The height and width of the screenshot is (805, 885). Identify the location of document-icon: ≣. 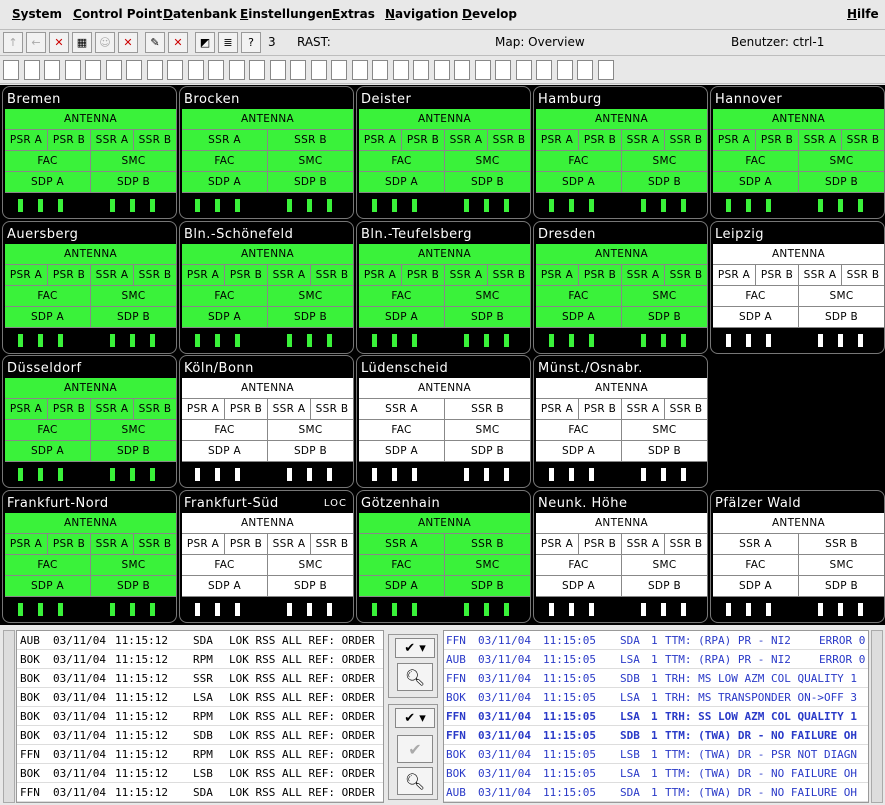
(228, 42).